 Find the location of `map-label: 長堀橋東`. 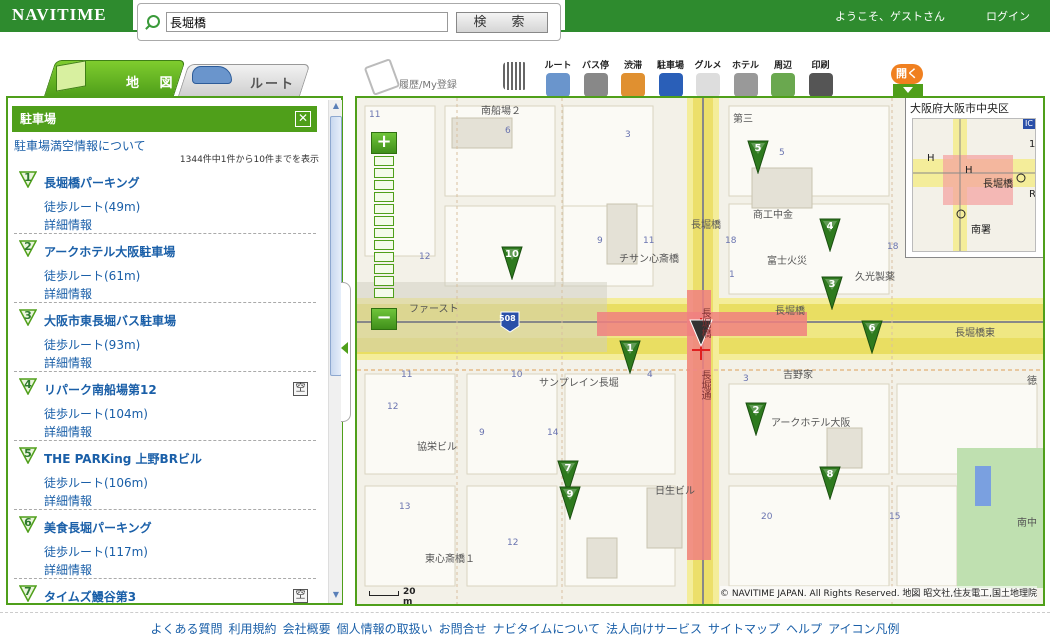

map-label: 長堀橋東 is located at coordinates (975, 333).